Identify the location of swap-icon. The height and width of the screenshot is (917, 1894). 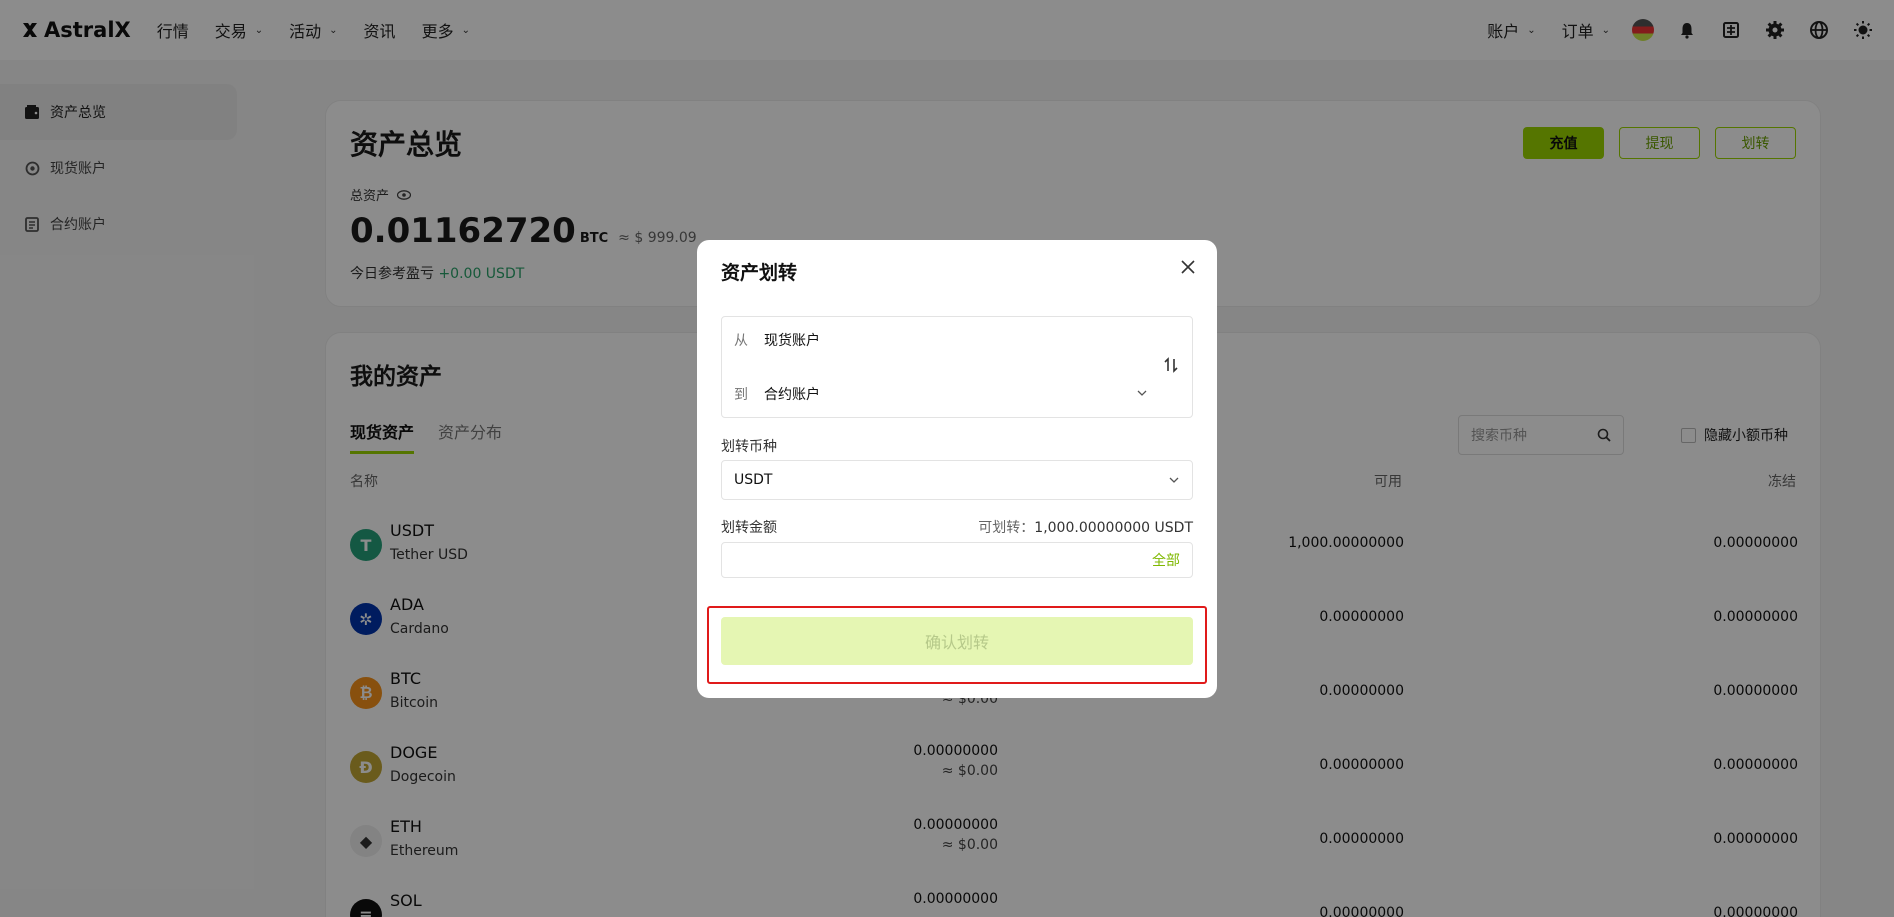
(1171, 365).